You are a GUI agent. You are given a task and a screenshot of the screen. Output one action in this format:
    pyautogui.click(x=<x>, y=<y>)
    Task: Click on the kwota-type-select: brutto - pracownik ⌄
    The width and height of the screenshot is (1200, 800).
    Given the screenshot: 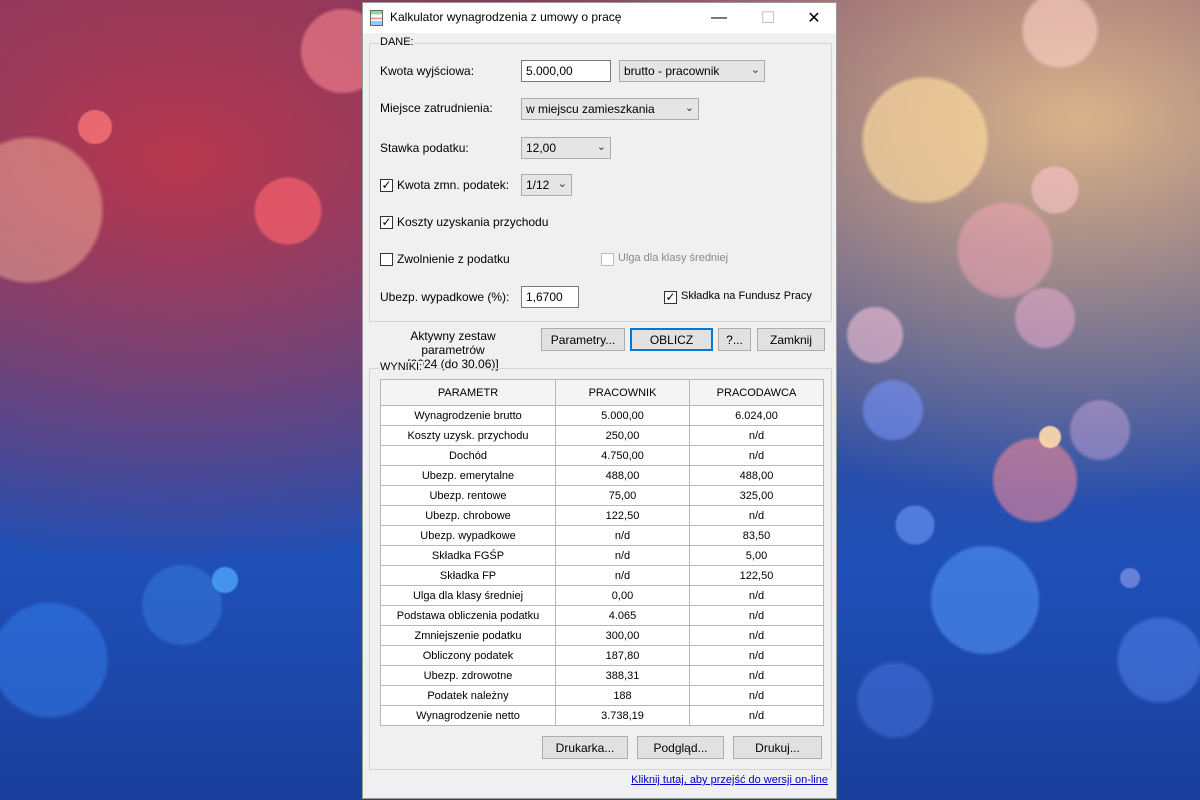 What is the action you would take?
    pyautogui.click(x=692, y=71)
    